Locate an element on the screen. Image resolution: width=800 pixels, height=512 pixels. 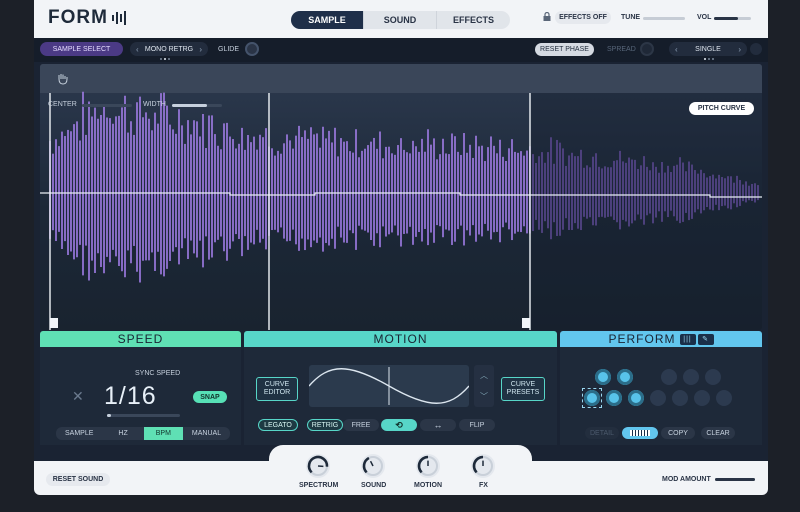
voice-extra-button is located at coordinates (756, 49).